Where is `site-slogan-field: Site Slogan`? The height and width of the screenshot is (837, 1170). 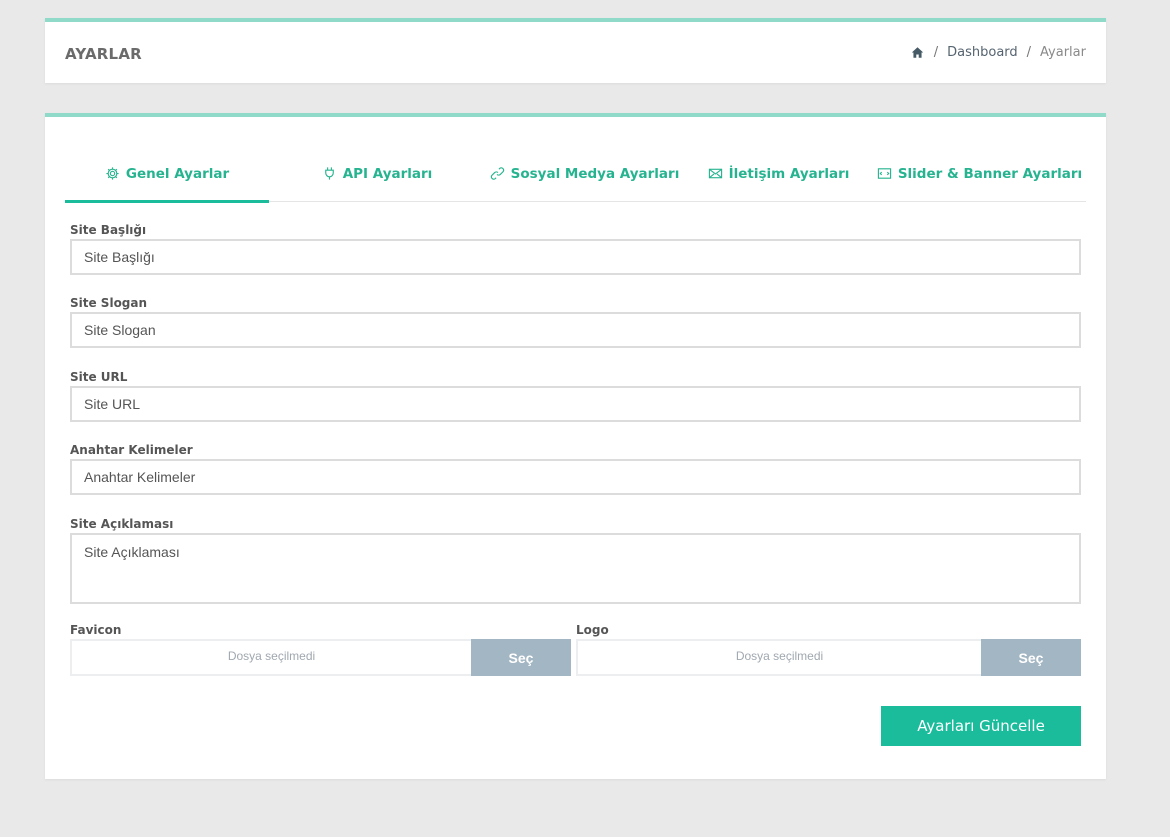
site-slogan-field: Site Slogan is located at coordinates (575, 331).